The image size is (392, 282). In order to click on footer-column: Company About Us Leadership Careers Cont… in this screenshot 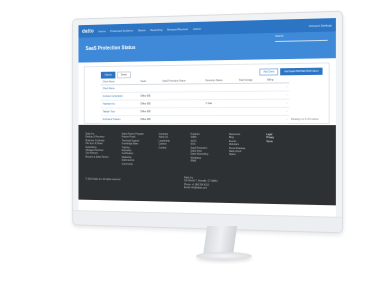, I will do `click(164, 141)`.